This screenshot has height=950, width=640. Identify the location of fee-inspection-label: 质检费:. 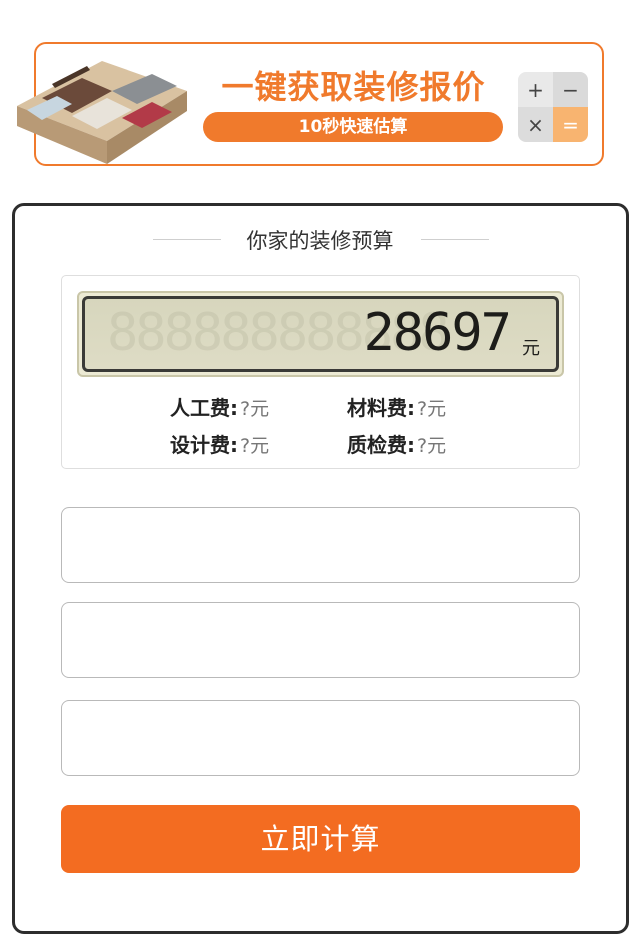
(381, 445).